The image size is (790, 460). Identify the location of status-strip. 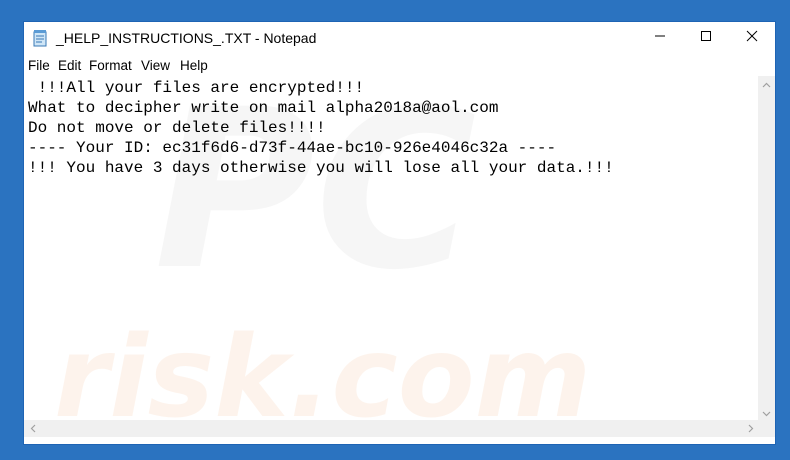
(399, 440).